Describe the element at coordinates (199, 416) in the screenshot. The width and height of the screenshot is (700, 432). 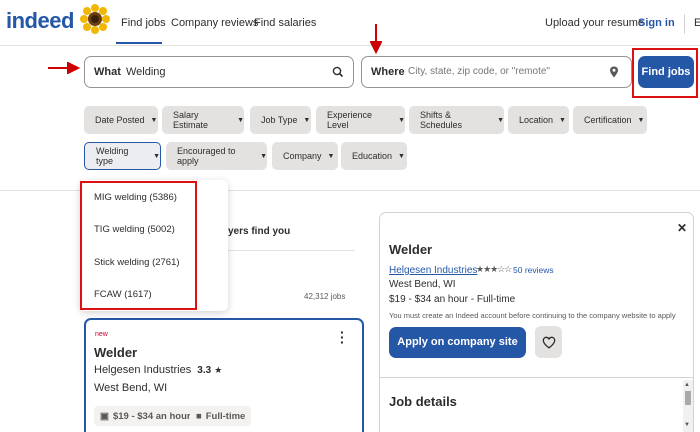
I see `briefcase-icon: ■` at that location.